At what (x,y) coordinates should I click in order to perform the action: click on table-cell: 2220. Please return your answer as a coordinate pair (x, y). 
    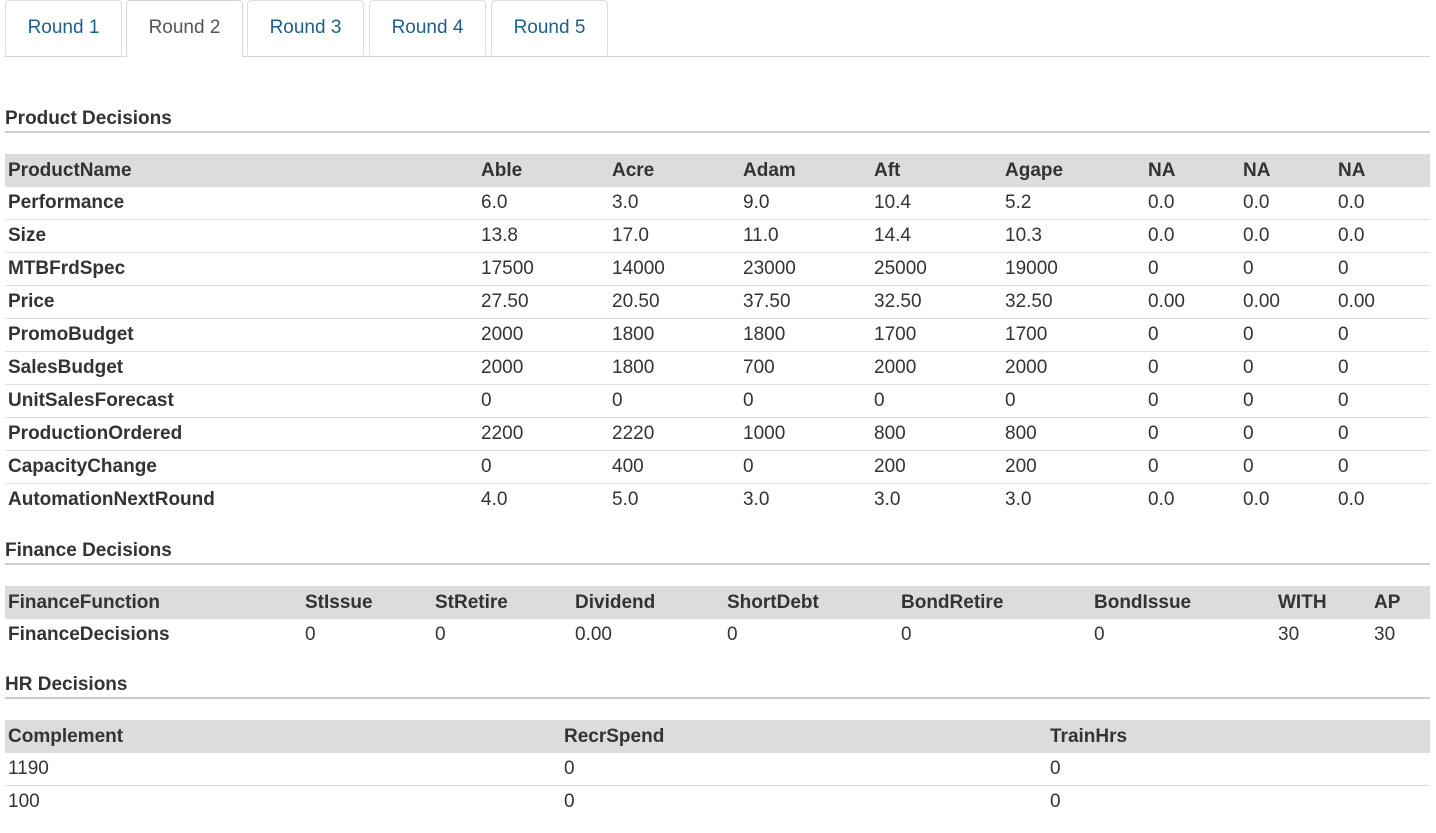
    Looking at the image, I should click on (674, 434).